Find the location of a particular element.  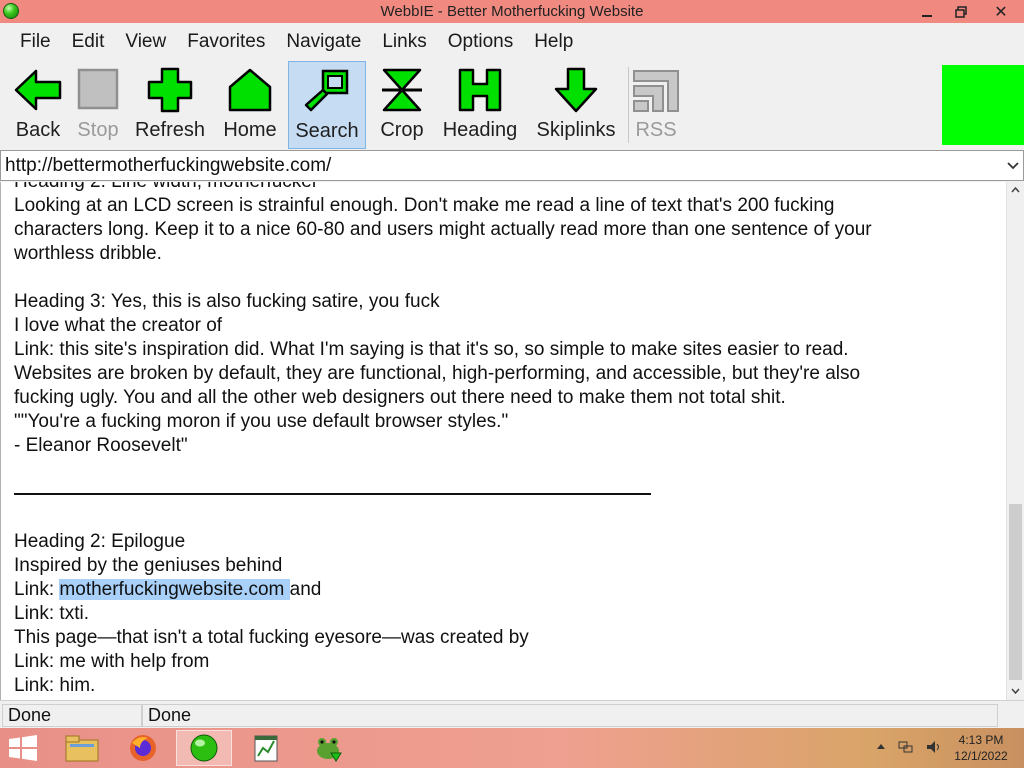

content-line: Heading 2: Epilogue is located at coordinates (100, 541).